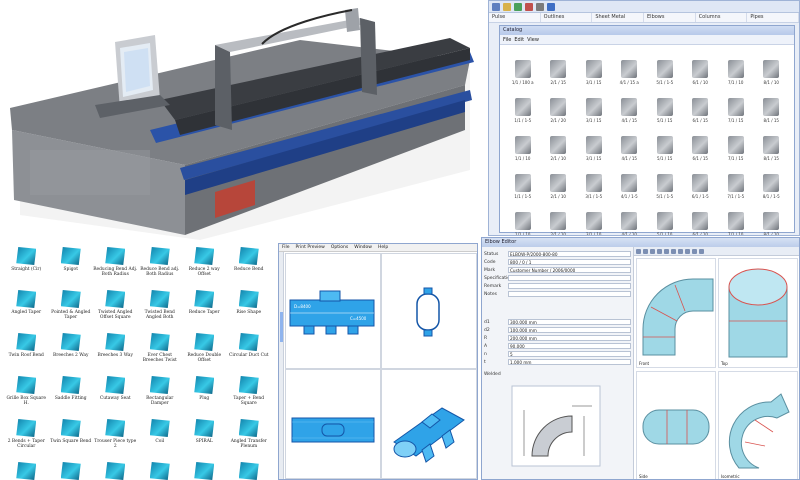  What do you see at coordinates (519, 40) in the screenshot?
I see `toolbar-edit: Edit` at bounding box center [519, 40].